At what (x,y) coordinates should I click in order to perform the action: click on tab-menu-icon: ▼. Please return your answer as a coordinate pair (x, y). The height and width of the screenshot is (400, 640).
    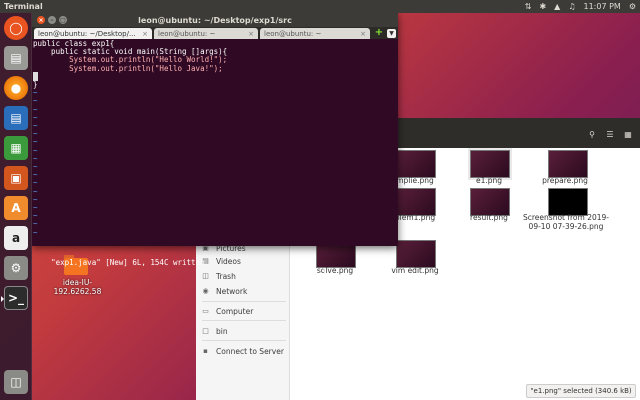
    Looking at the image, I should click on (391, 33).